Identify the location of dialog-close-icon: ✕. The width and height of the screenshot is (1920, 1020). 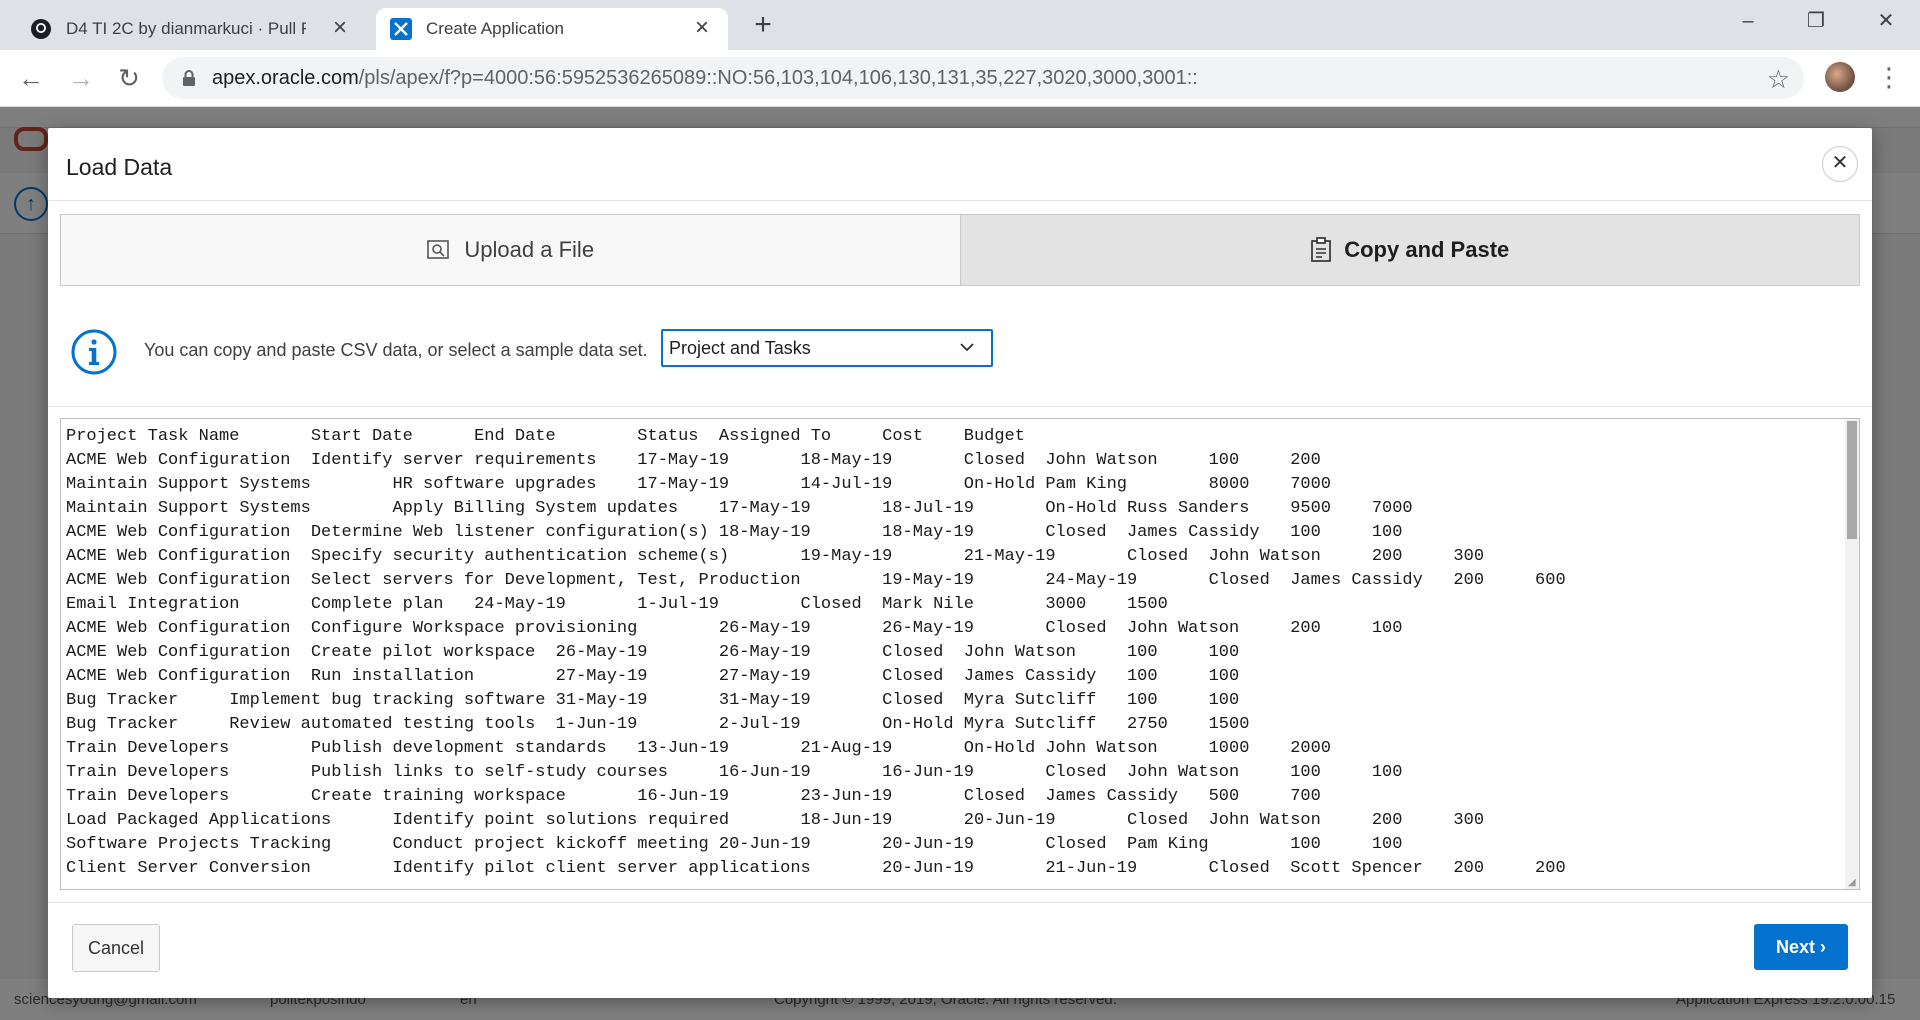
(1840, 164).